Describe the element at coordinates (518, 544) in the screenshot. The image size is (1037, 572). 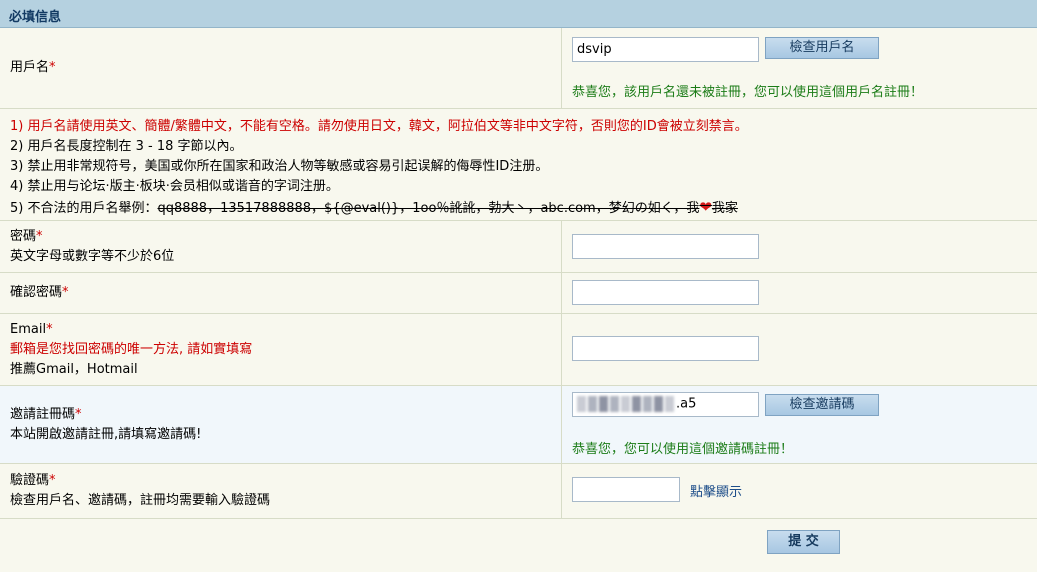
I see `form-footer: 提 交` at that location.